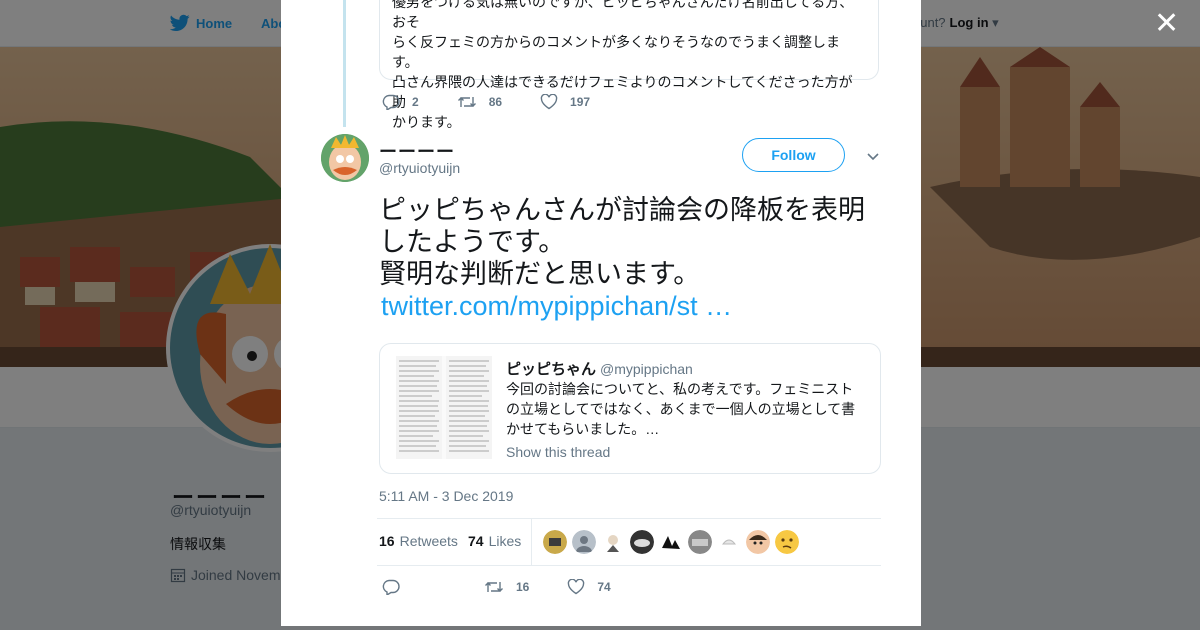 The image size is (1200, 630). Describe the element at coordinates (505, 541) in the screenshot. I see `likes-stat-label: Likes` at that location.